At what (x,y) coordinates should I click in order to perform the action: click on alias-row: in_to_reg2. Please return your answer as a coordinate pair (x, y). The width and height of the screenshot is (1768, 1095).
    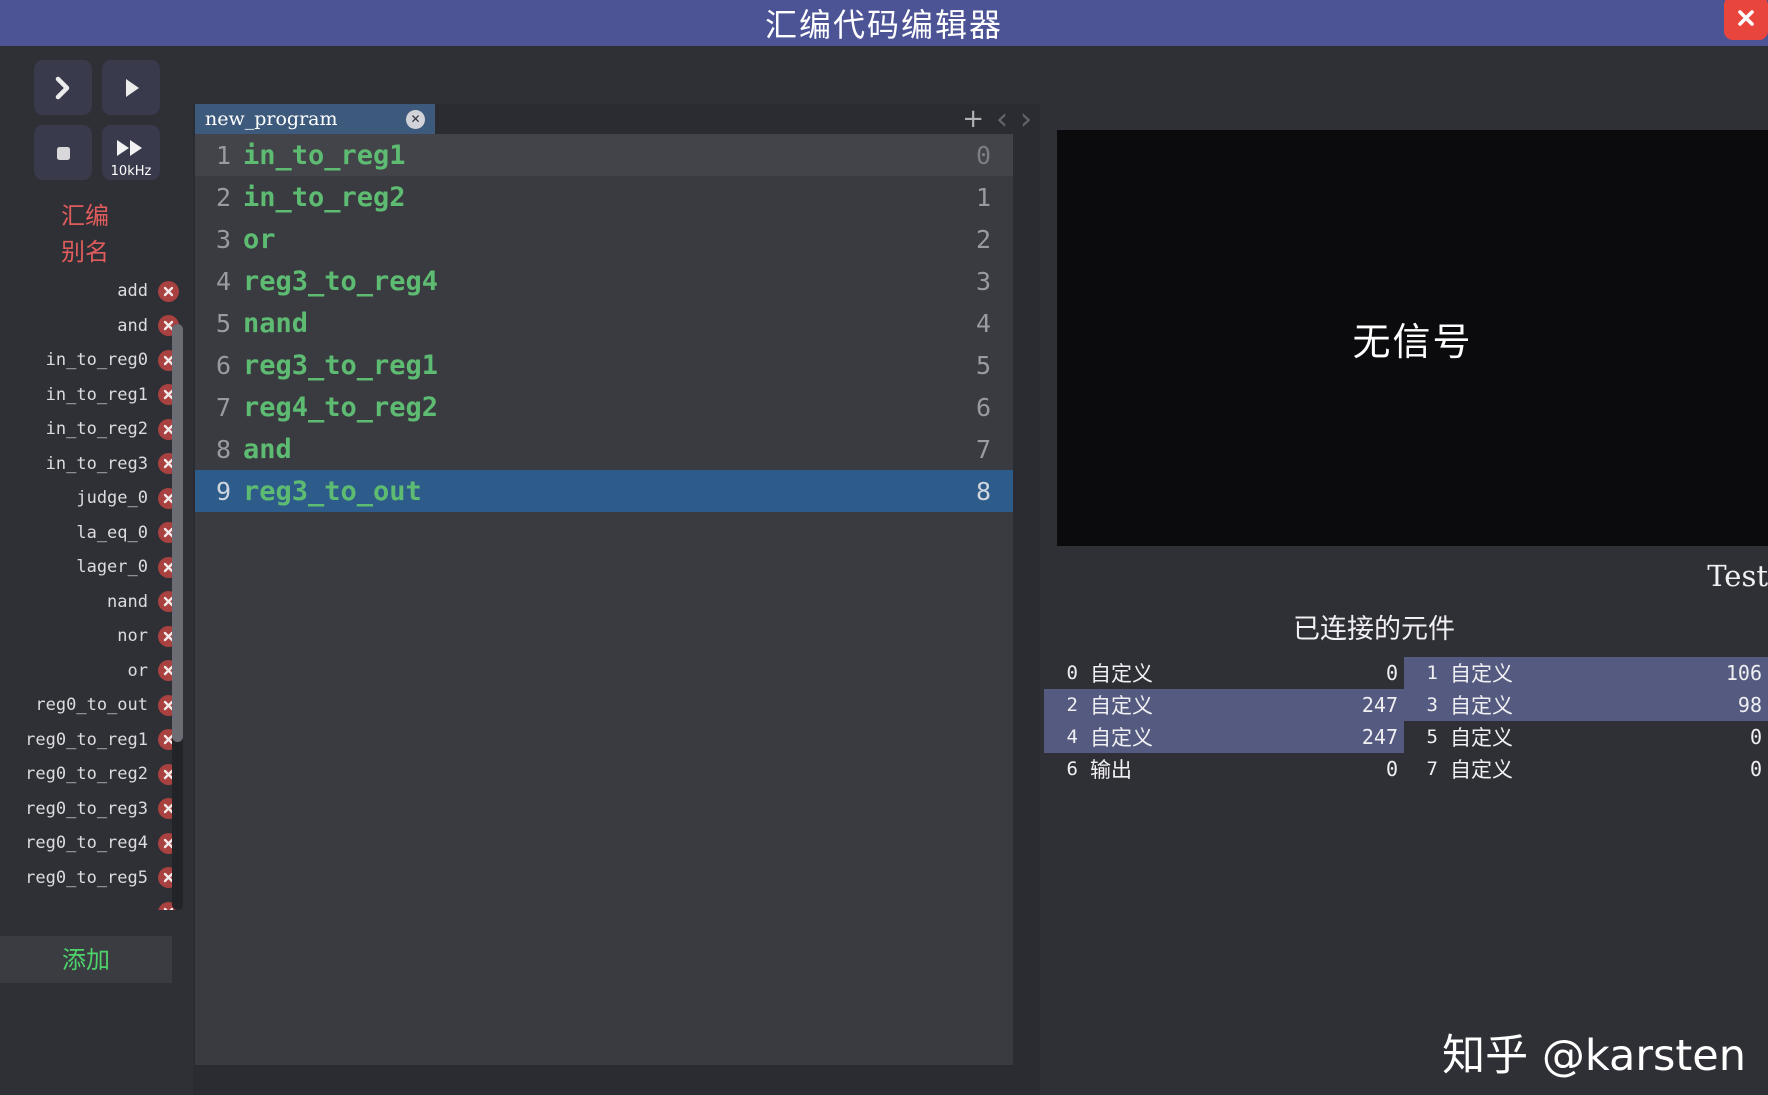
    Looking at the image, I should click on (93, 429).